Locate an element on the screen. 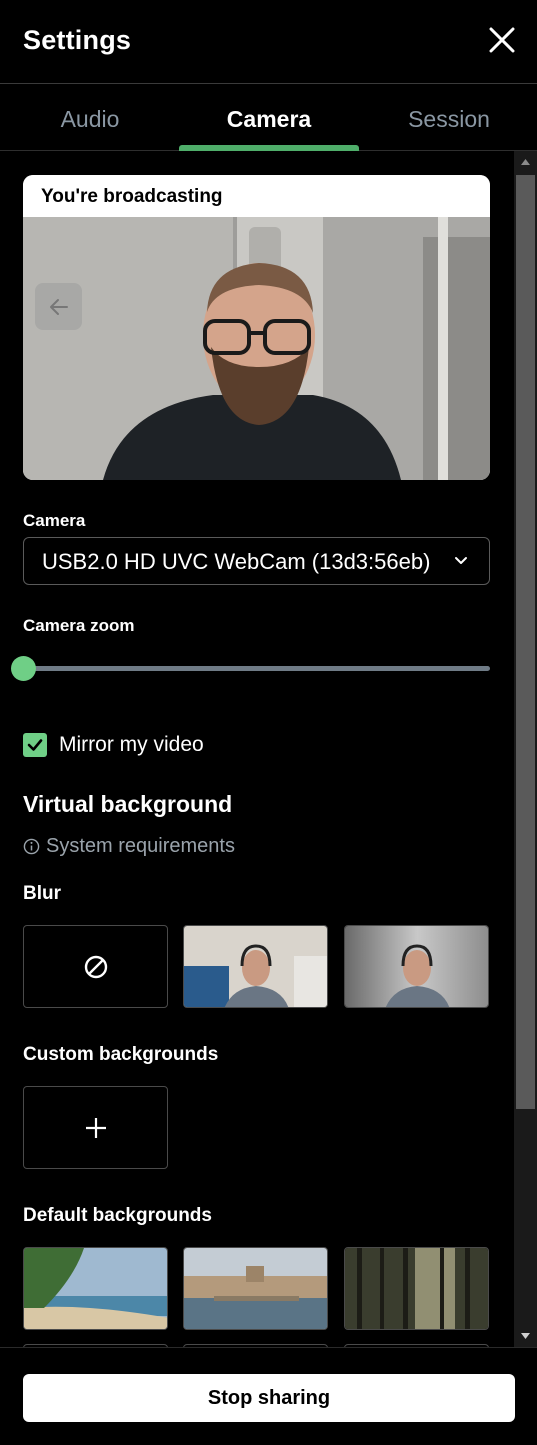 This screenshot has width=537, height=1445. arrow-left-icon is located at coordinates (58, 306).